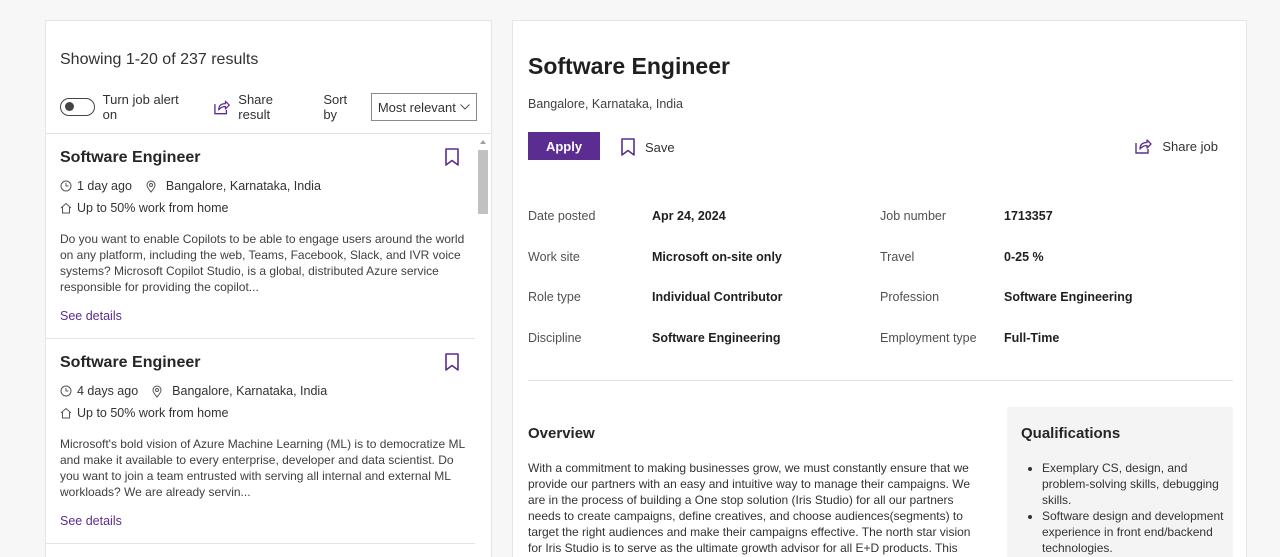  What do you see at coordinates (465, 107) in the screenshot?
I see `chevron-down-icon` at bounding box center [465, 107].